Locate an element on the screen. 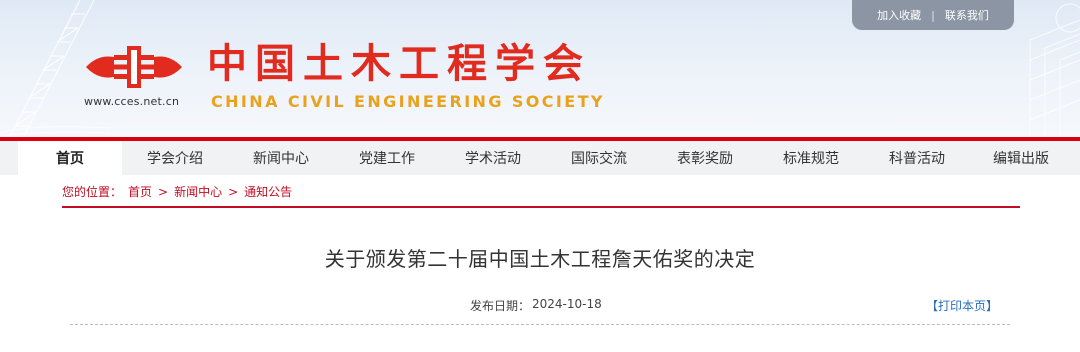 This screenshot has width=1080, height=352. publish-date-label: 发布日期： is located at coordinates (500, 306).